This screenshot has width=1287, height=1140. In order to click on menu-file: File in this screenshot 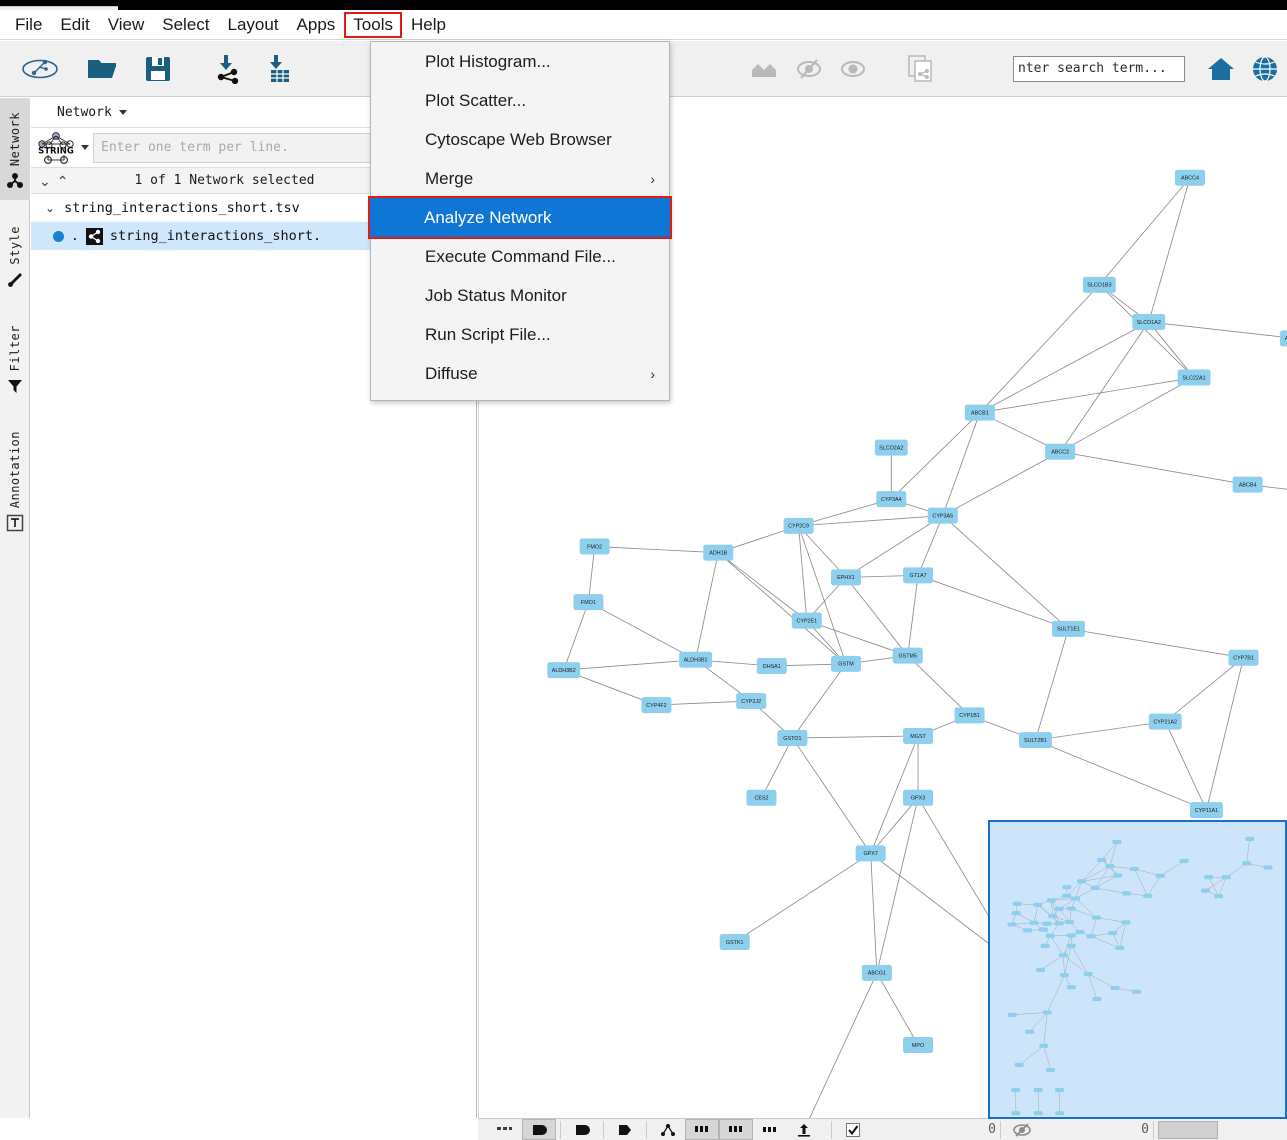, I will do `click(28, 25)`.